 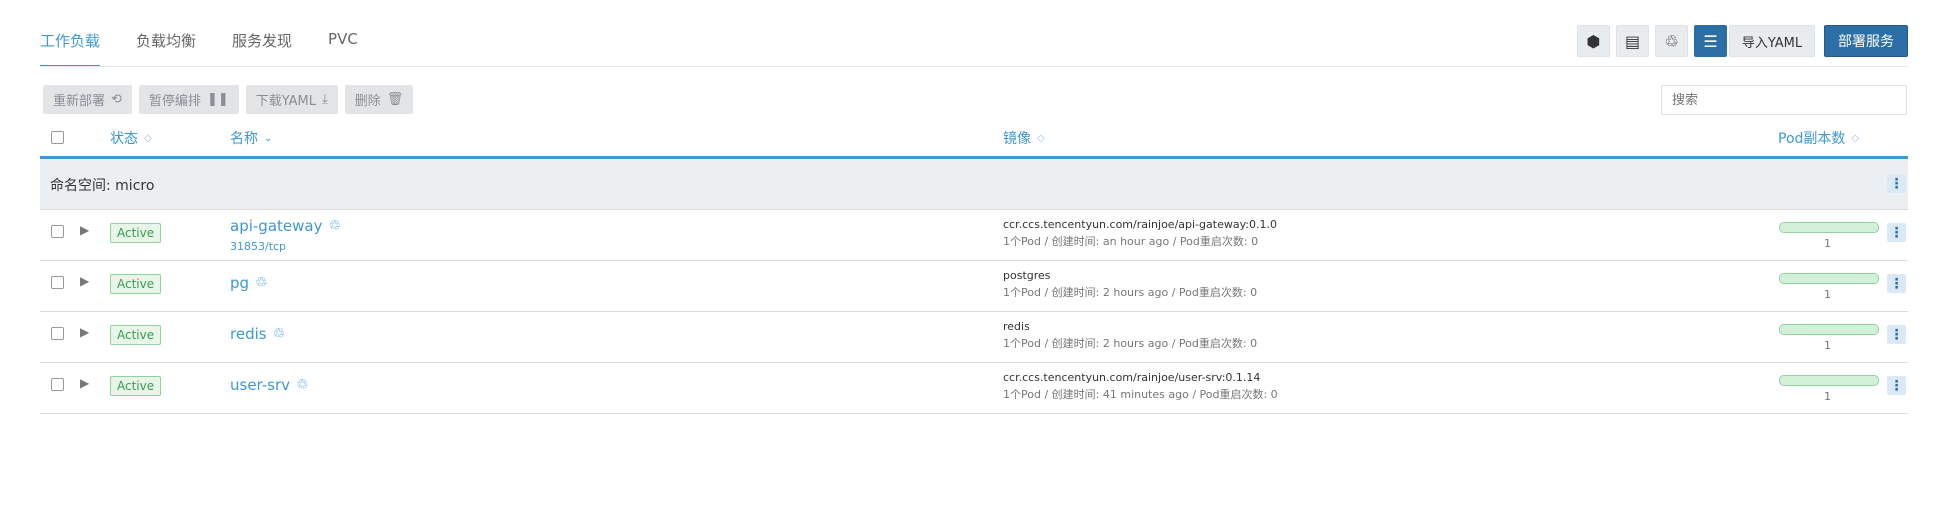 I want to click on pause-button: 暂停编排 ❚❚, so click(x=188, y=99).